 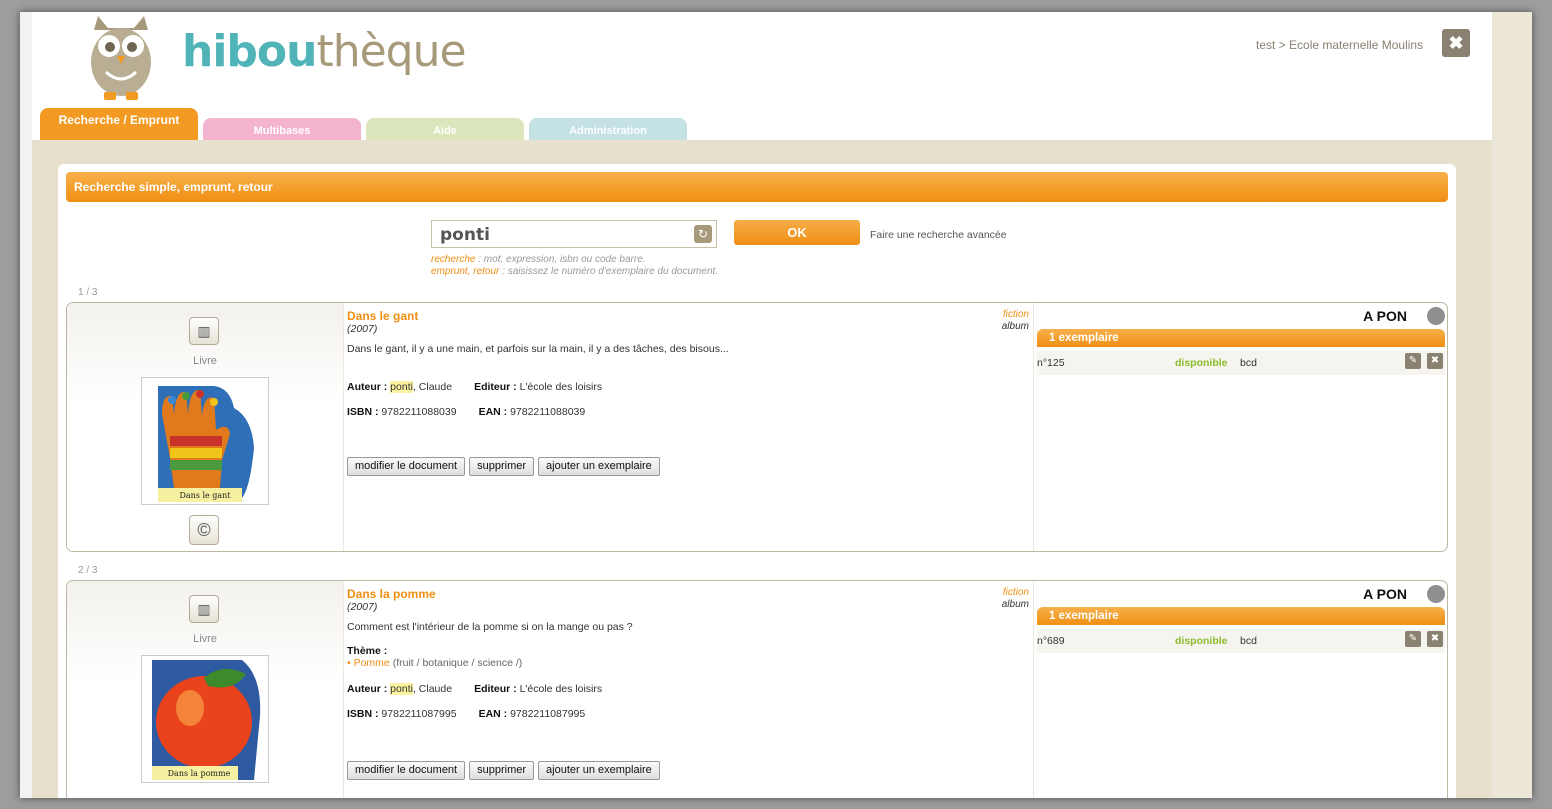 I want to click on copy-row: n°125 disponible bcd ✎ ✖, so click(x=1241, y=363).